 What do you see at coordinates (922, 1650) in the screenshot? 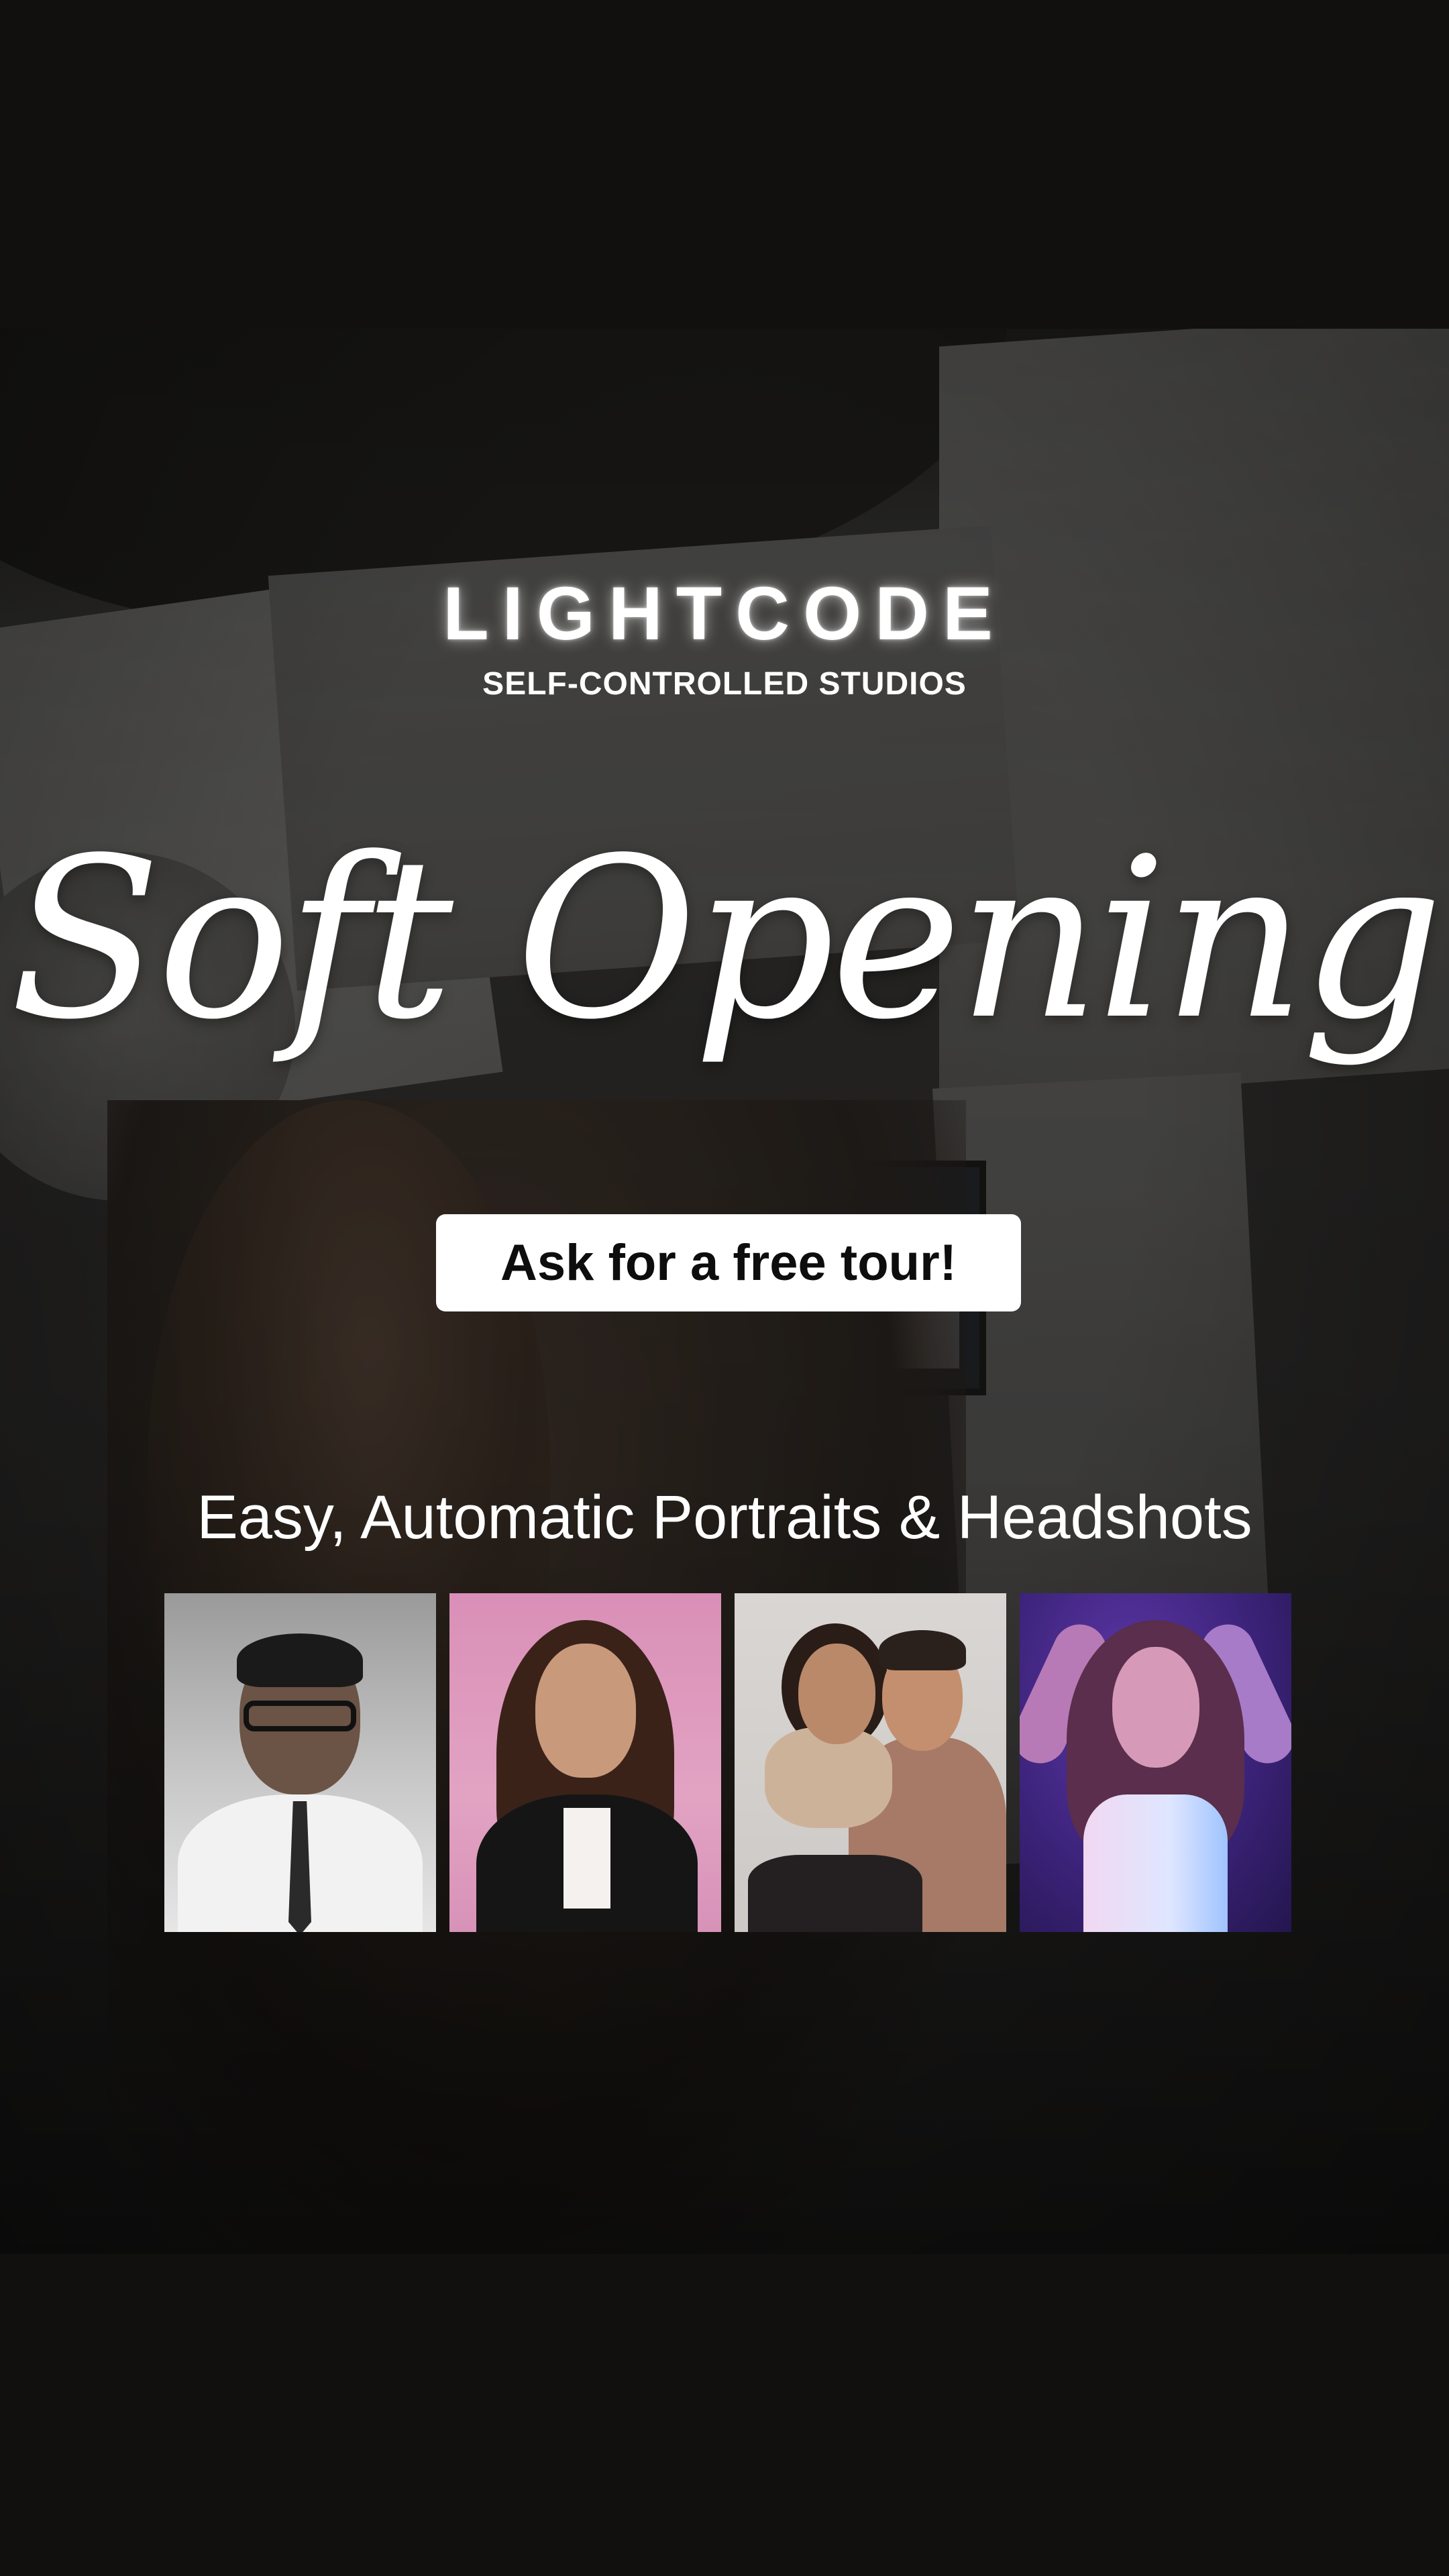
I see `portrait-3-man-hair` at bounding box center [922, 1650].